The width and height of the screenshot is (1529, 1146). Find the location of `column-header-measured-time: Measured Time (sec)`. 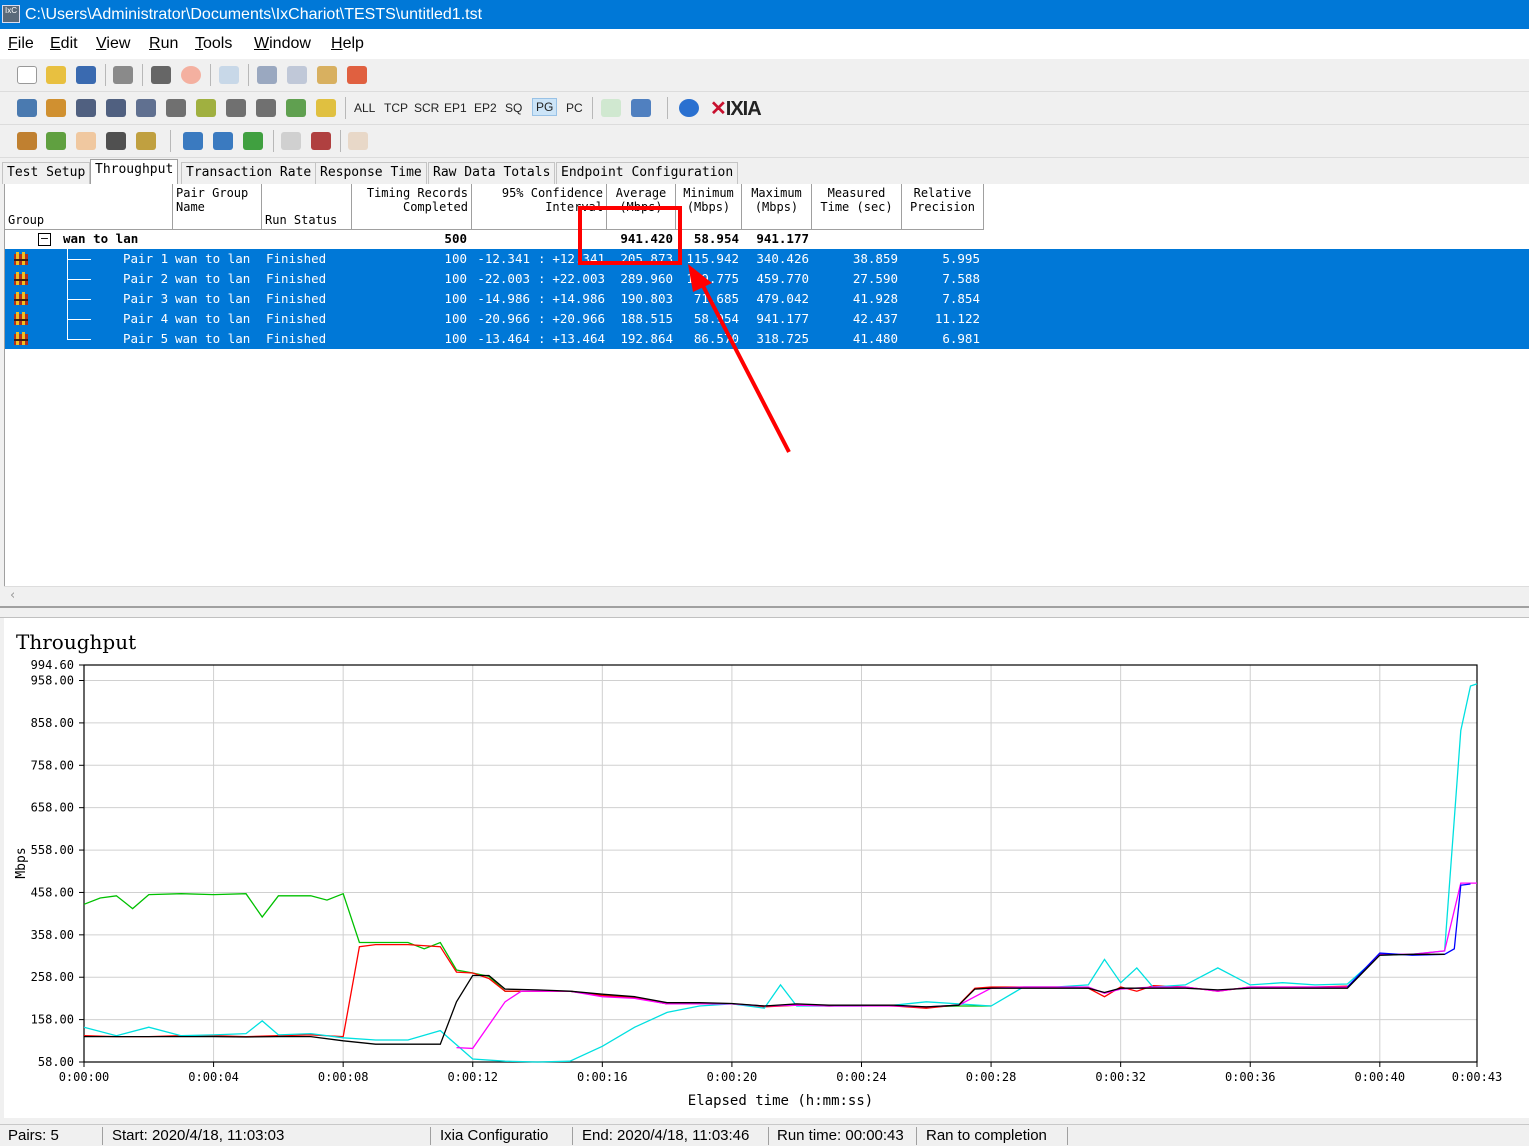

column-header-measured-time: Measured Time (sec) is located at coordinates (857, 207).